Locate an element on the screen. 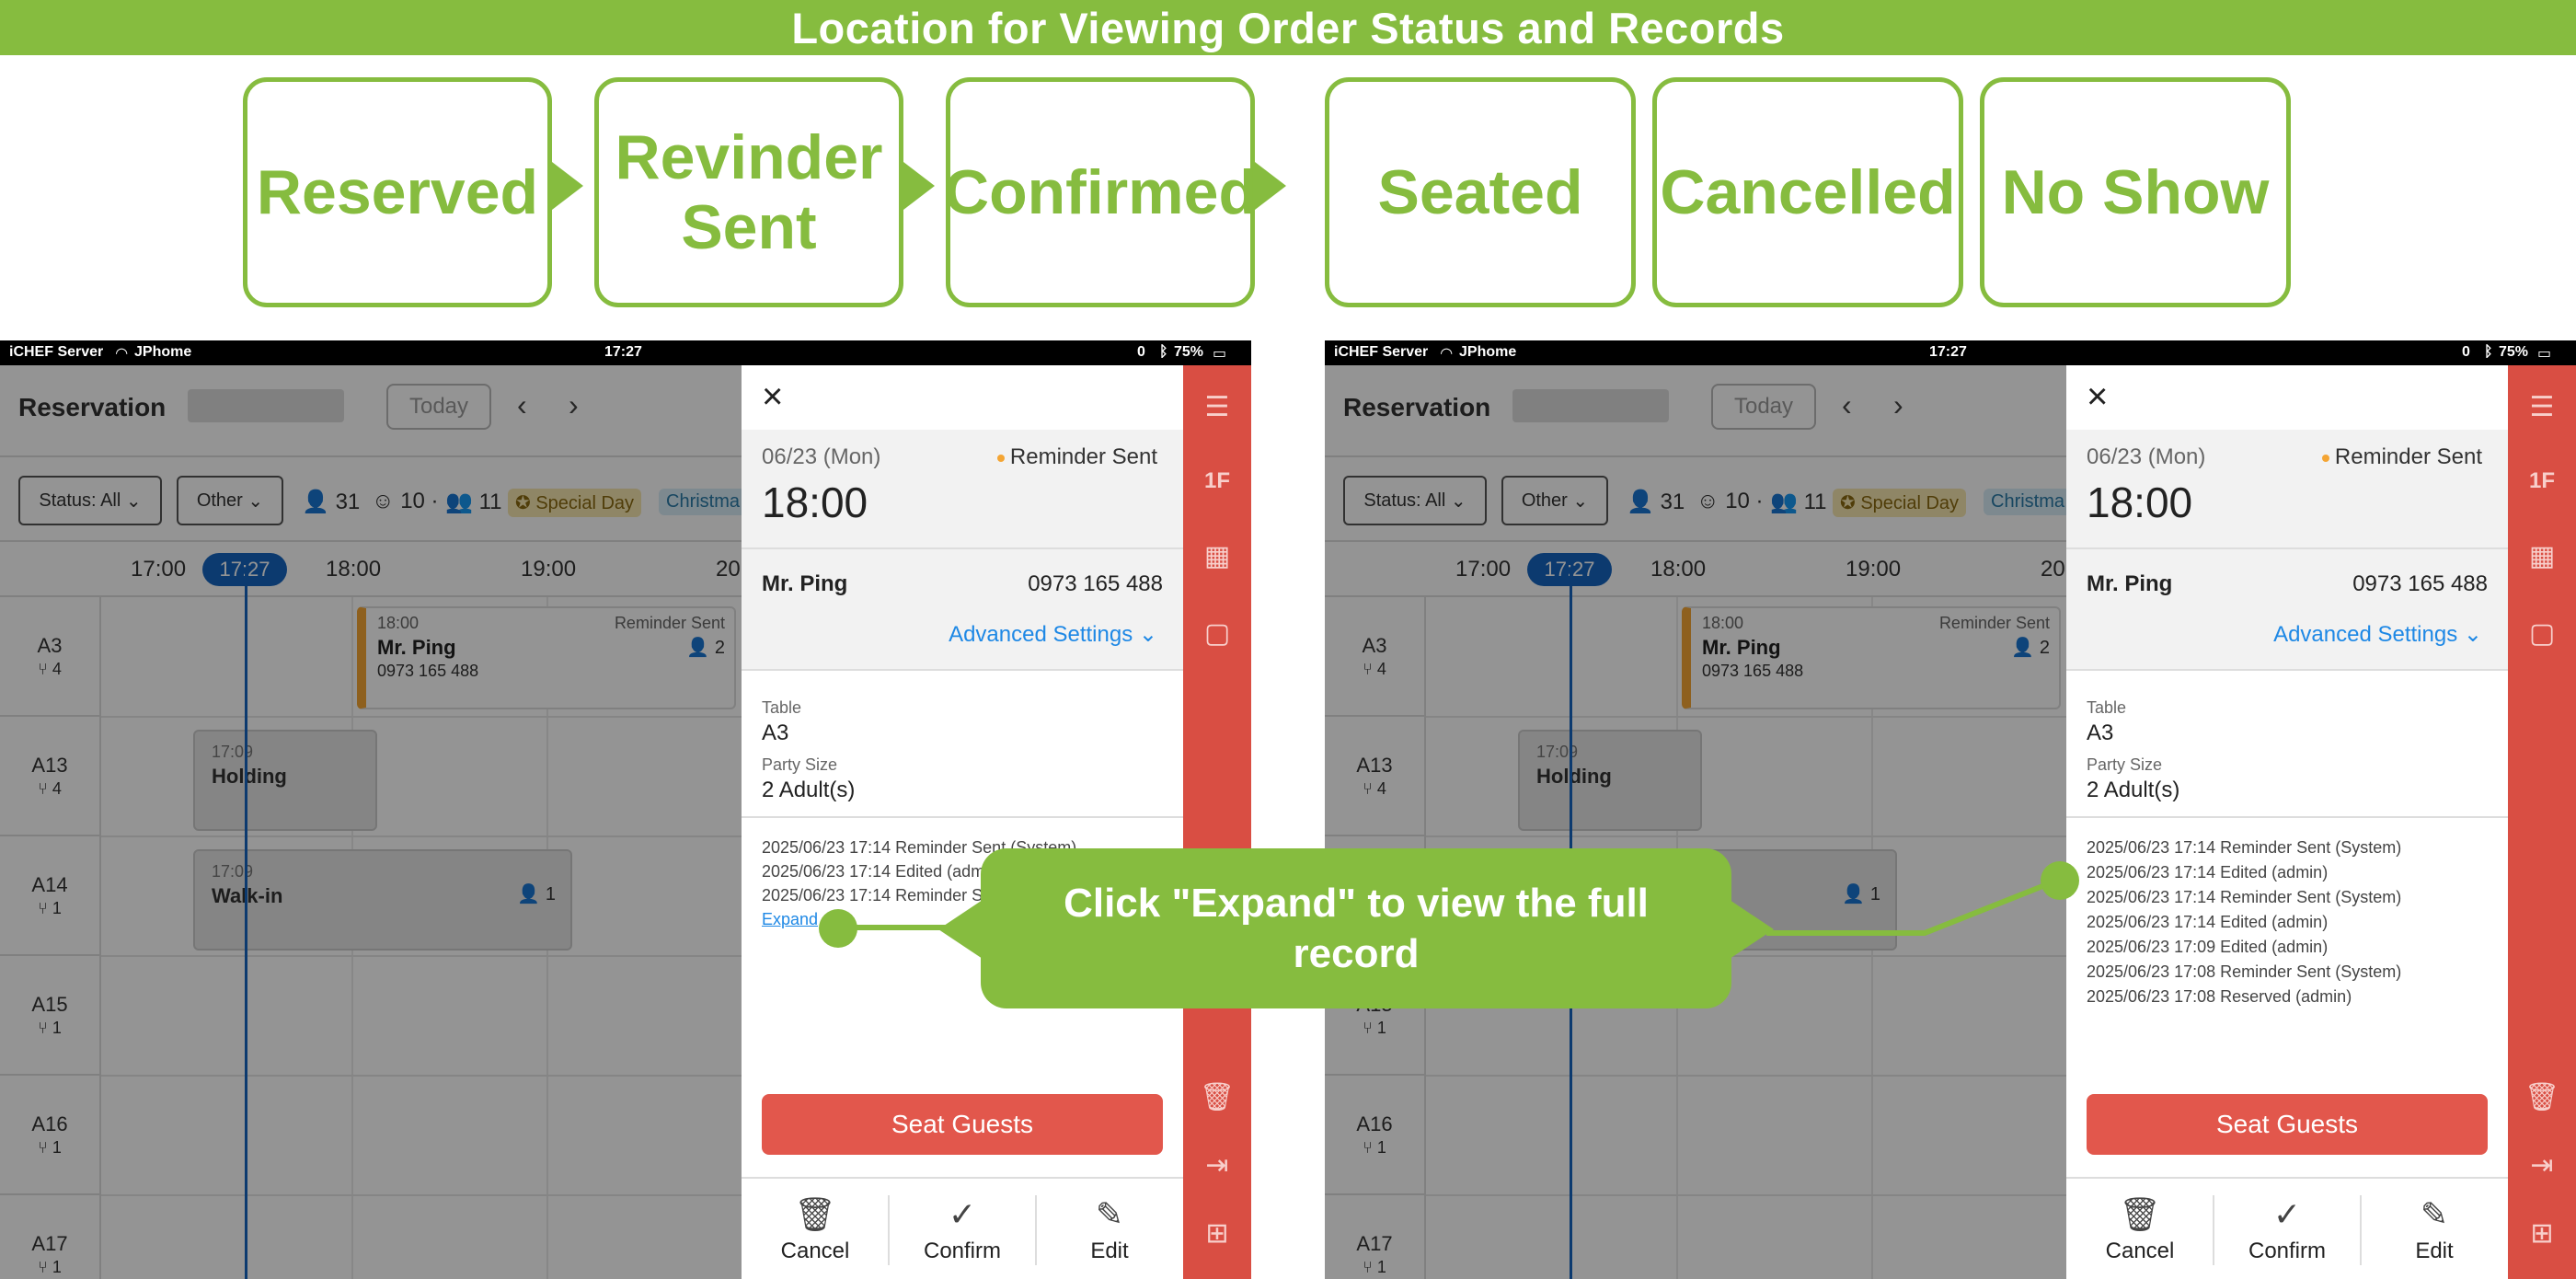 The width and height of the screenshot is (2576, 1279). connector-line-right is located at coordinates (1913, 906).